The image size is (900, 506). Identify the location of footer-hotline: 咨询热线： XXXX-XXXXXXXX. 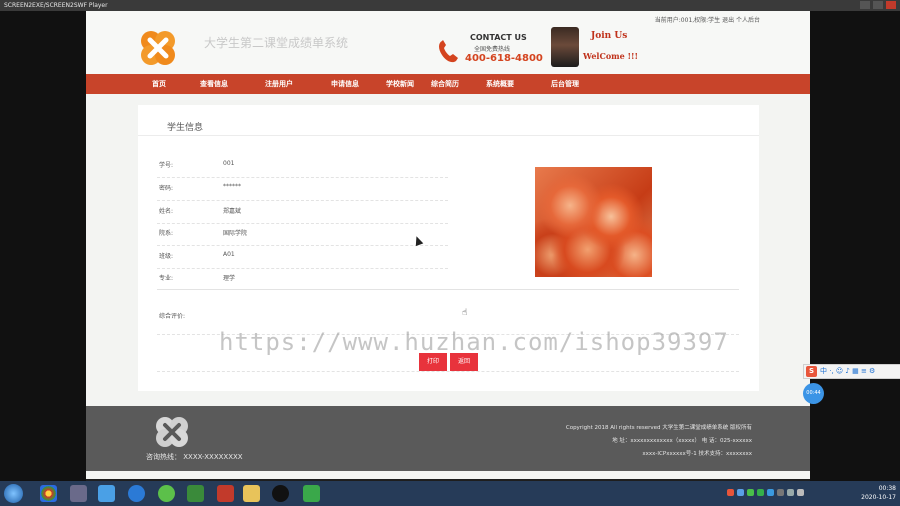
(194, 457).